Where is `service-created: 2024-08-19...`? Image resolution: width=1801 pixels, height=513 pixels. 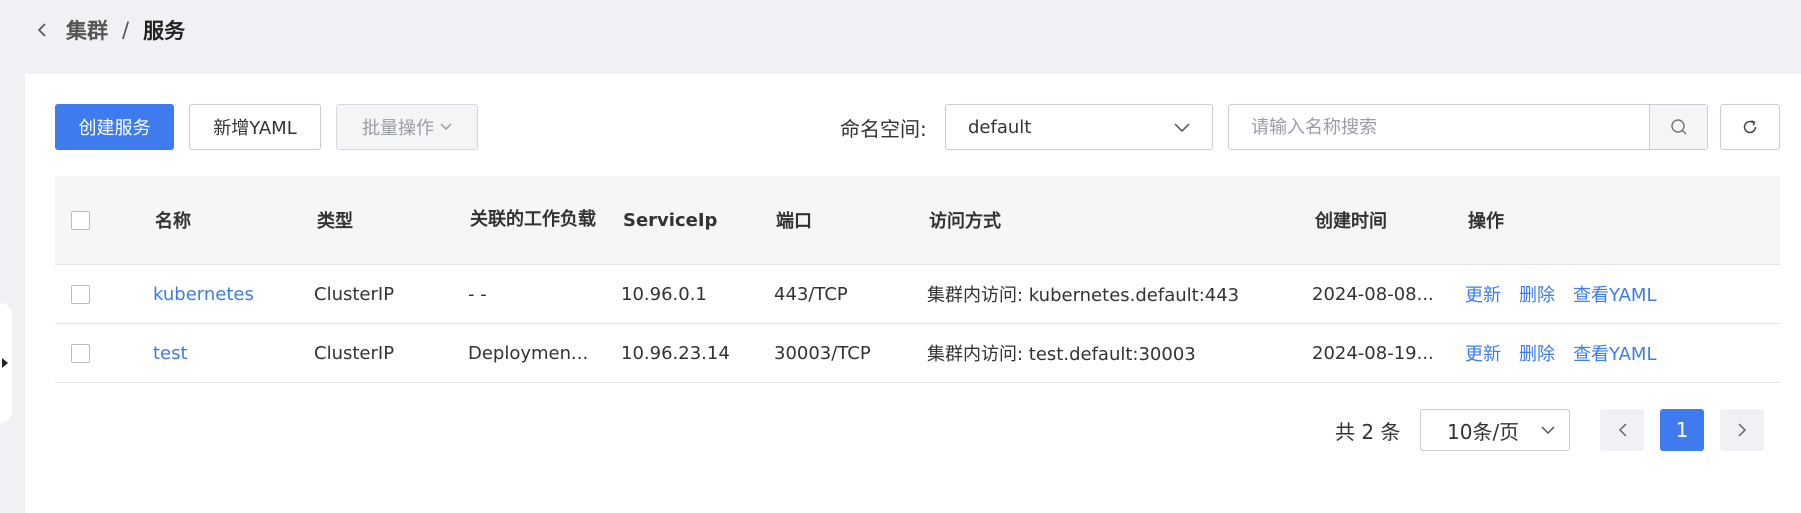
service-created: 2024-08-19... is located at coordinates (1373, 353).